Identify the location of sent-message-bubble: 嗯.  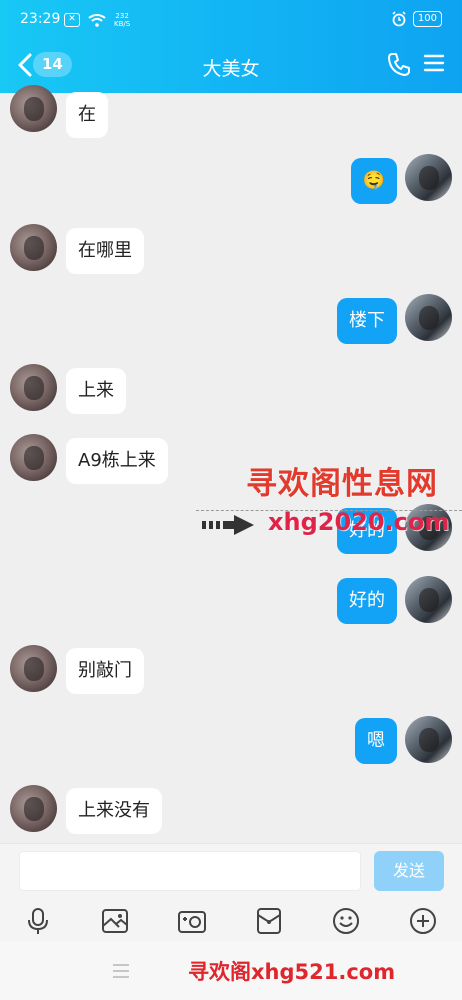
(376, 741).